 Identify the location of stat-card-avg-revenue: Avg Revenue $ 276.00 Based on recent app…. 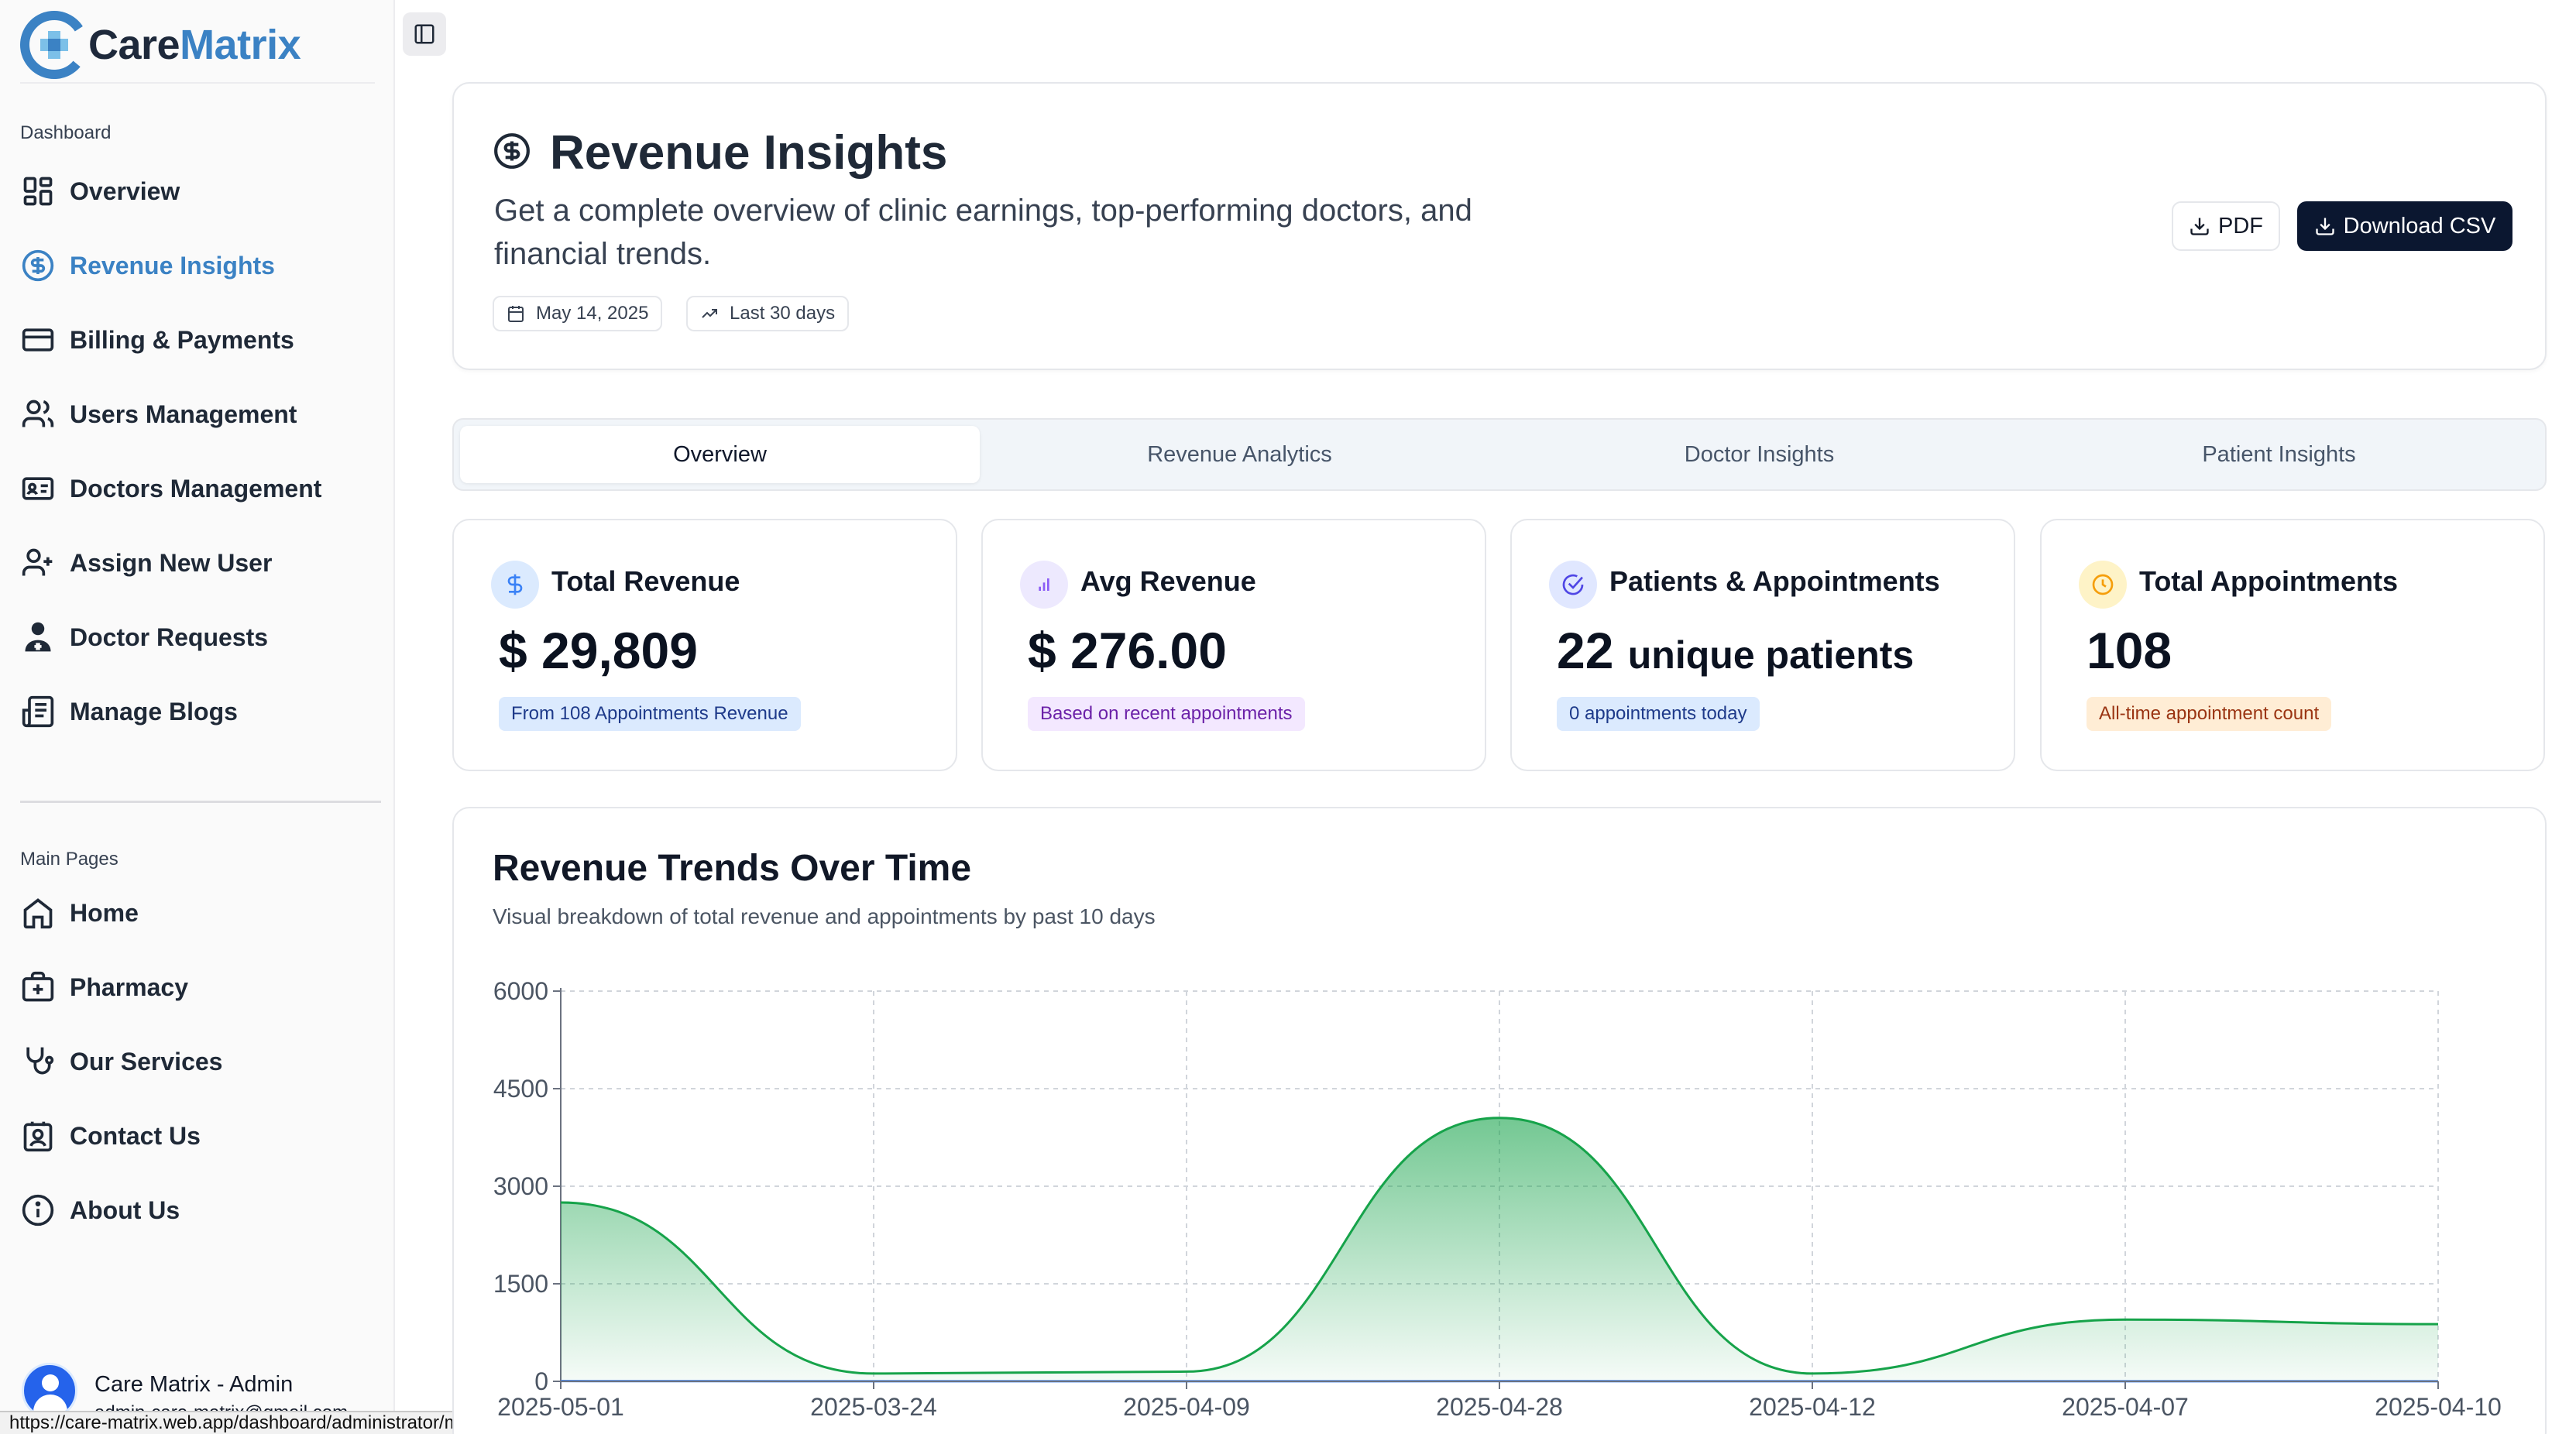
(1233, 645).